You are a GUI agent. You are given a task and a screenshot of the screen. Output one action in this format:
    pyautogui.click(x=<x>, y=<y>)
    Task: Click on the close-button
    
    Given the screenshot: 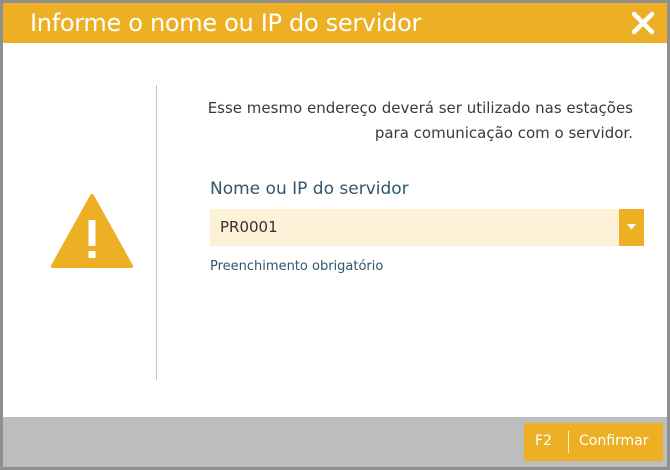 What is the action you would take?
    pyautogui.click(x=643, y=23)
    